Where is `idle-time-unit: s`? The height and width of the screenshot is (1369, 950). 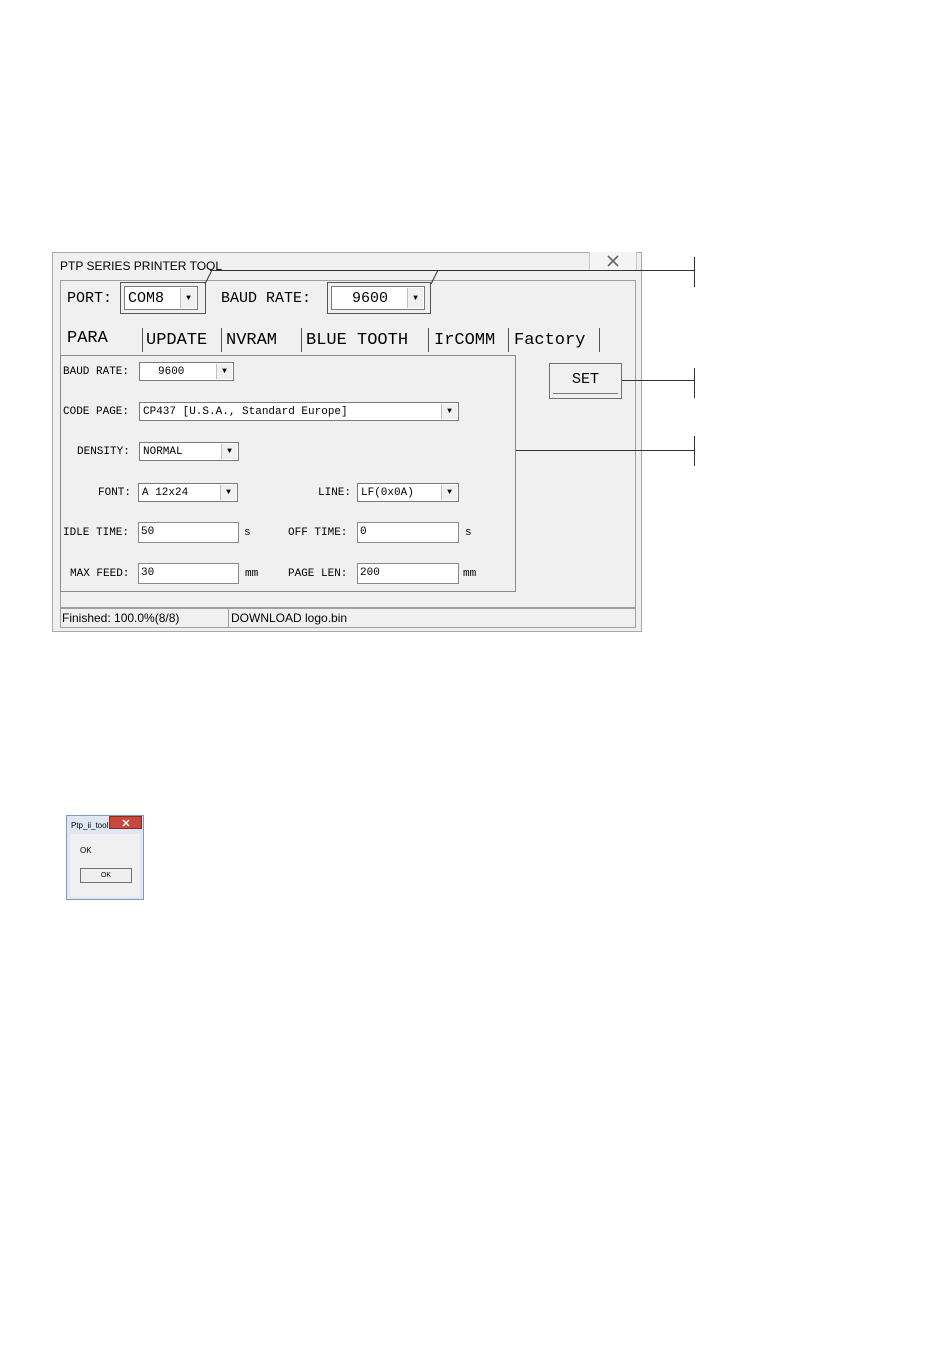 idle-time-unit: s is located at coordinates (247, 533).